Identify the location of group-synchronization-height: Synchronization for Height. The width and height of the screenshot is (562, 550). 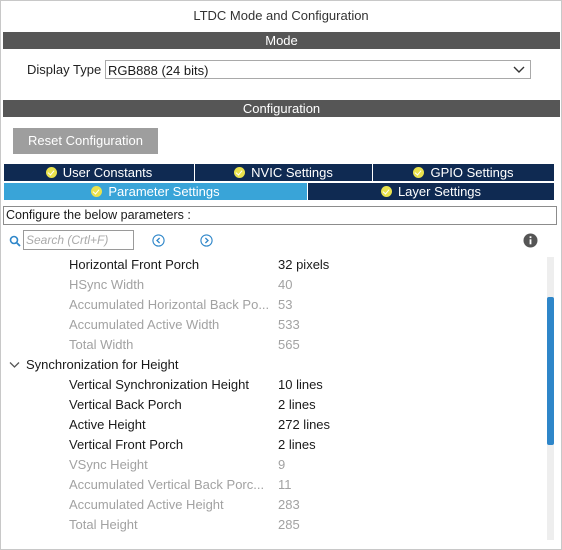
(93, 365).